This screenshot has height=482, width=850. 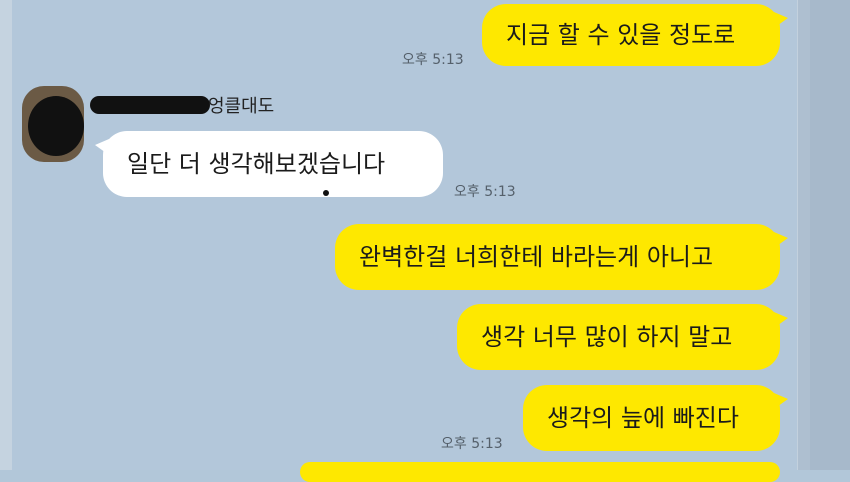 I want to click on window-edge, so click(x=6, y=235).